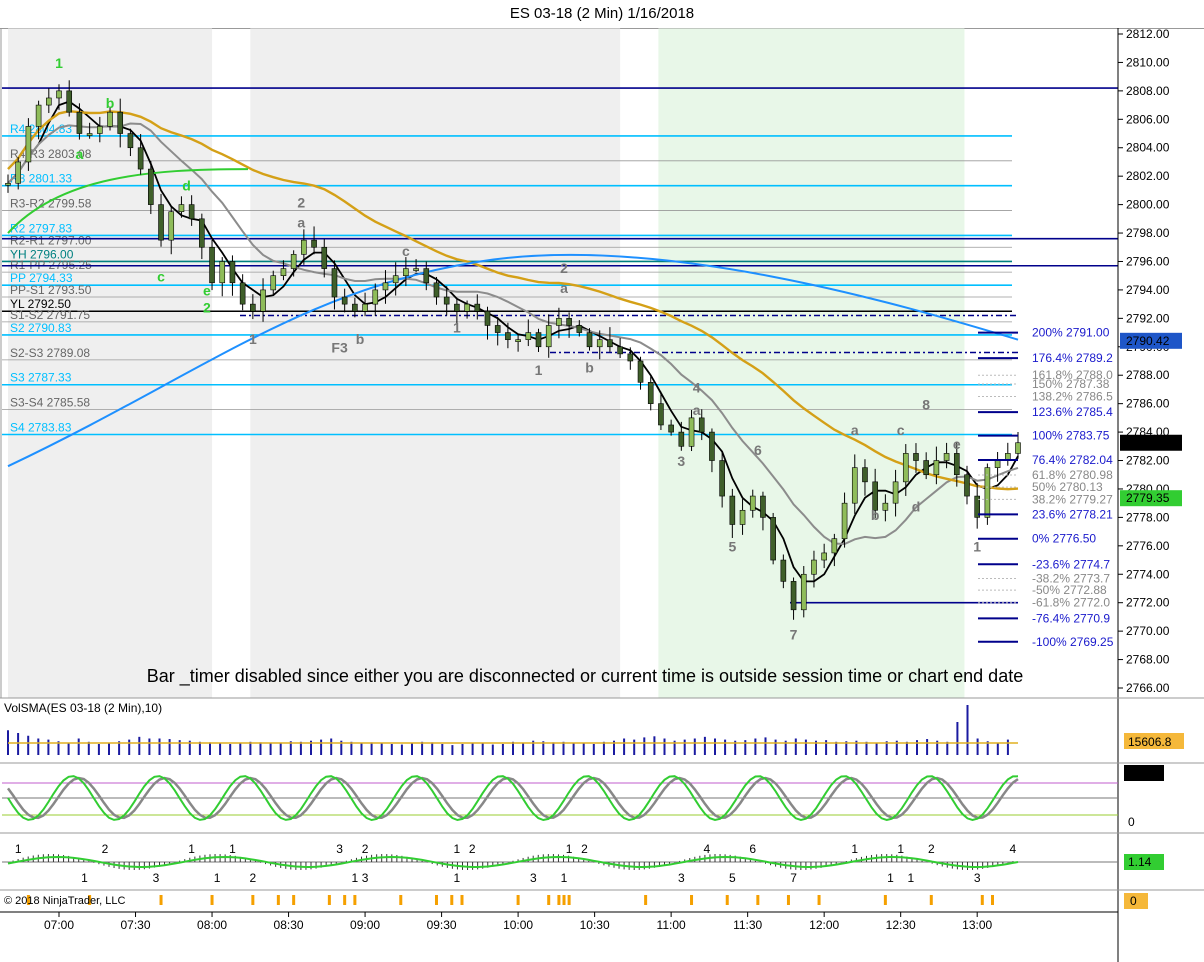 Image resolution: width=1204 pixels, height=962 pixels. What do you see at coordinates (1071, 618) in the screenshot?
I see `fib-label: -76.4% 2770.9` at bounding box center [1071, 618].